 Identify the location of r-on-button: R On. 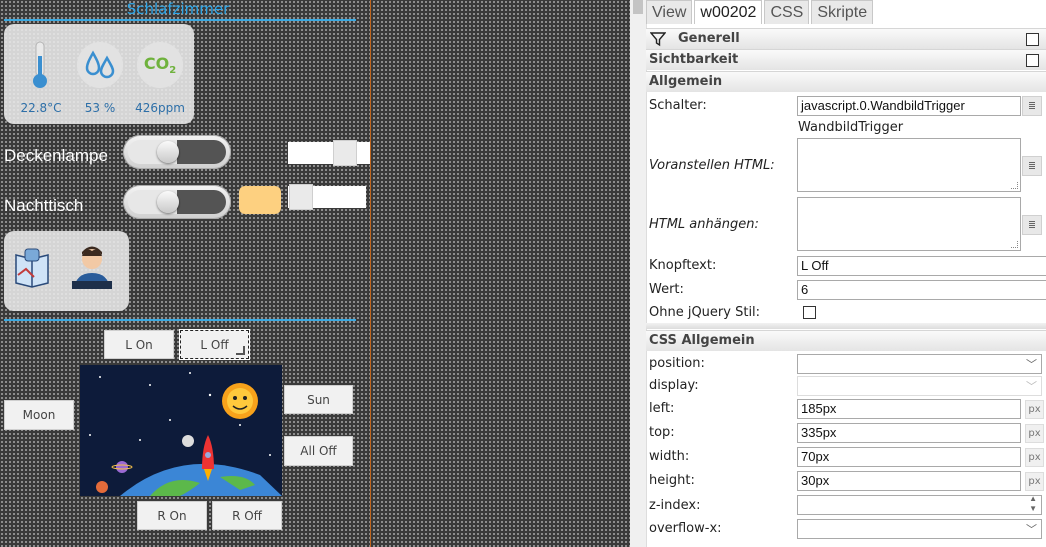
(172, 515).